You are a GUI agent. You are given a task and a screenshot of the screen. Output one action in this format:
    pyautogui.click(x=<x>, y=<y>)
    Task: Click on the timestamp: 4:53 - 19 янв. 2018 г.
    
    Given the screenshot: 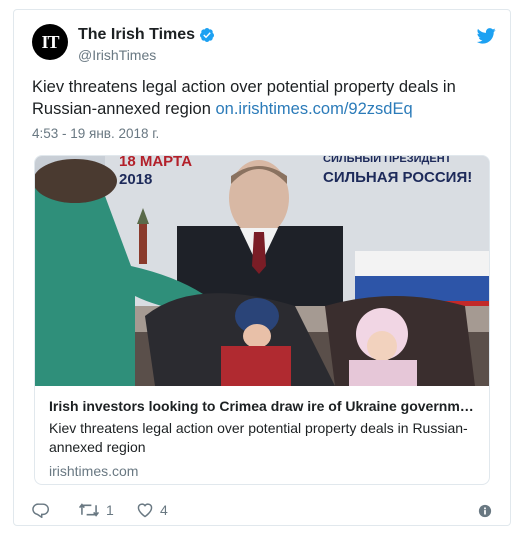 What is the action you would take?
    pyautogui.click(x=95, y=133)
    